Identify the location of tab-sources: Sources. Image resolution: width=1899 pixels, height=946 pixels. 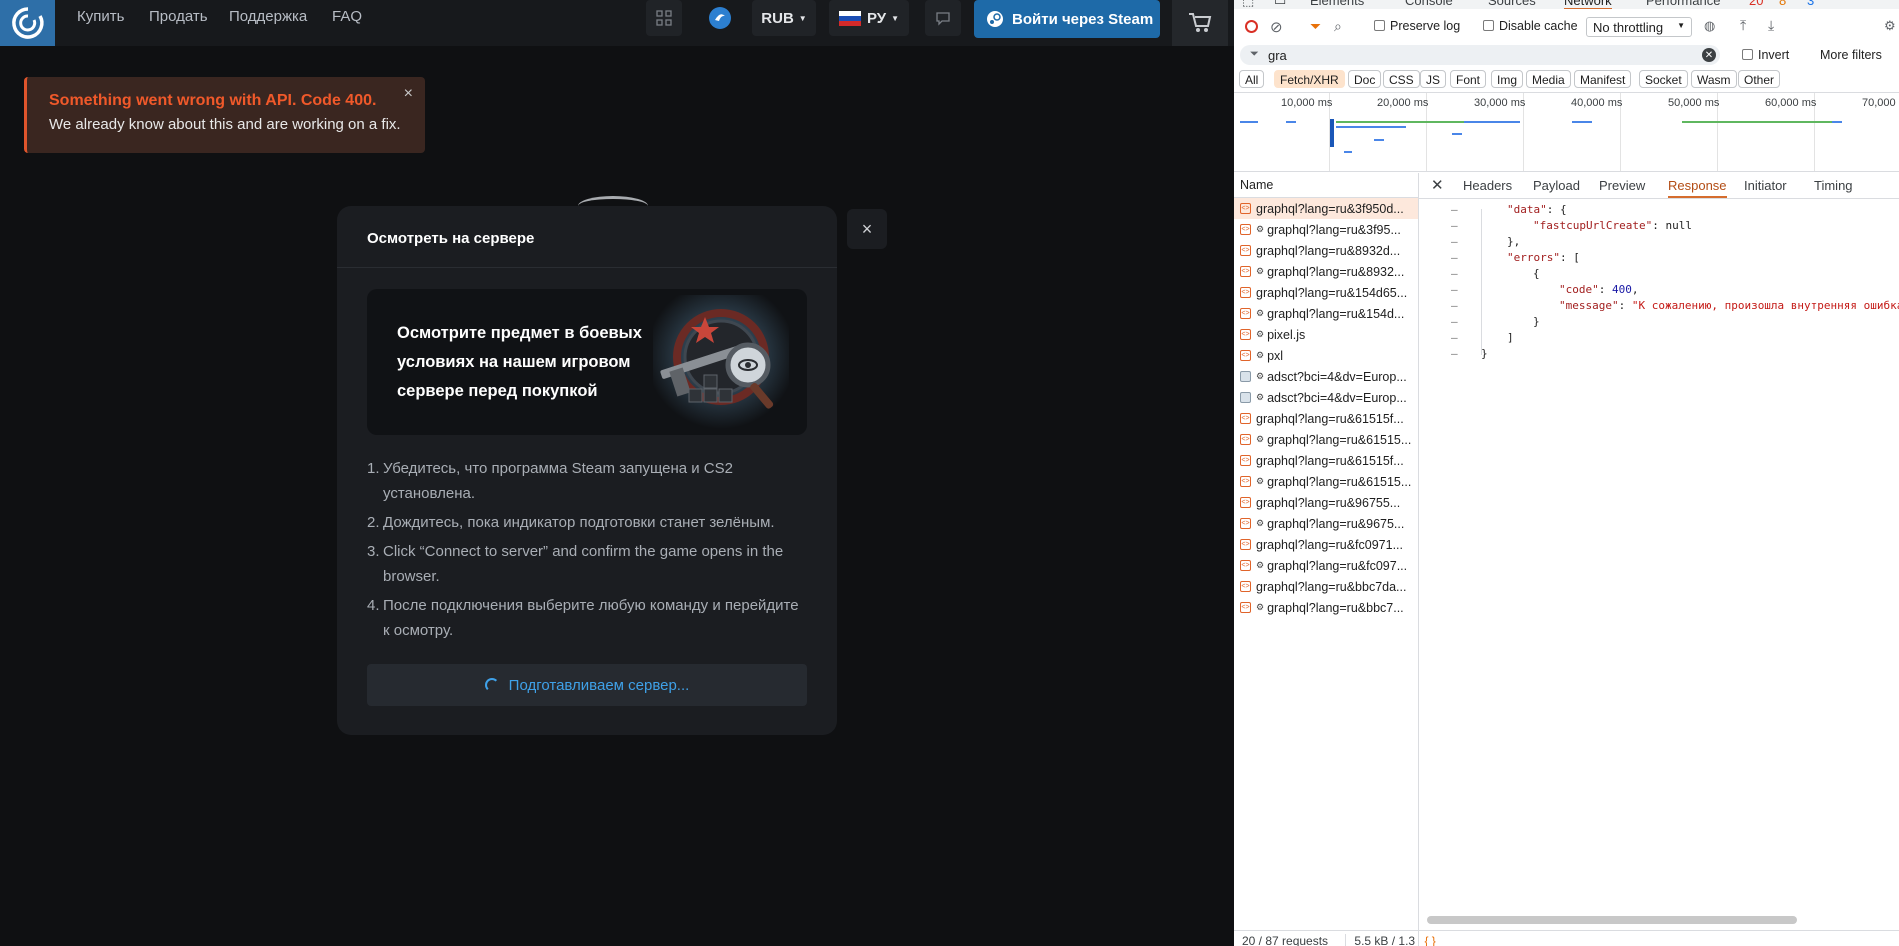
(1512, 4).